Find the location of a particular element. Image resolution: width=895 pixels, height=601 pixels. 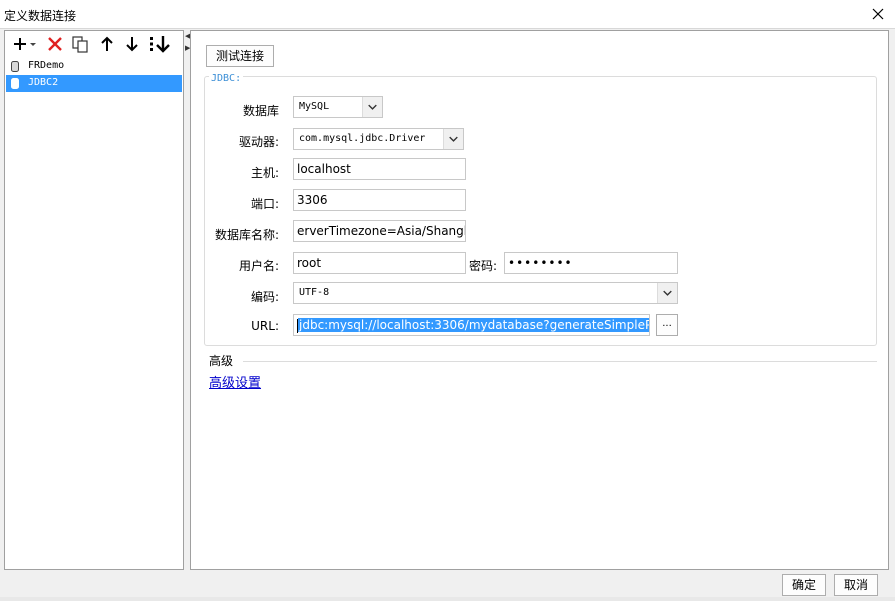

connection-toolbar is located at coordinates (94, 44).